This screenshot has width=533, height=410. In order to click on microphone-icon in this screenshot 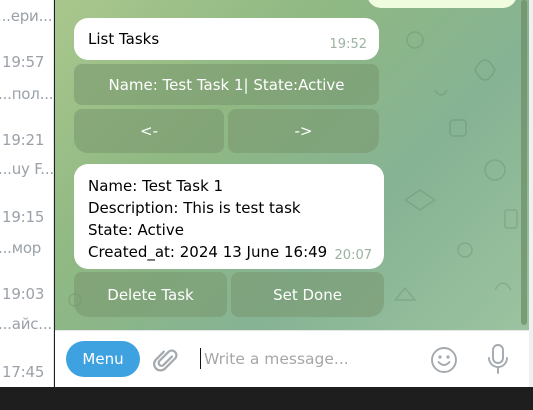, I will do `click(498, 359)`.